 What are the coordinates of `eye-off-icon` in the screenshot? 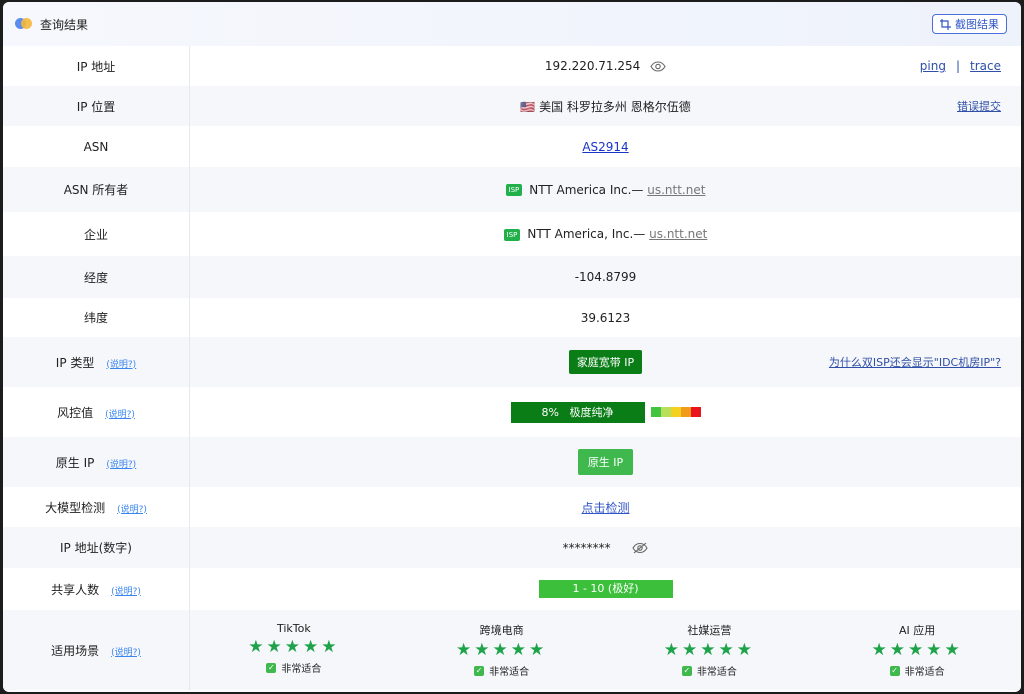 It's located at (640, 548).